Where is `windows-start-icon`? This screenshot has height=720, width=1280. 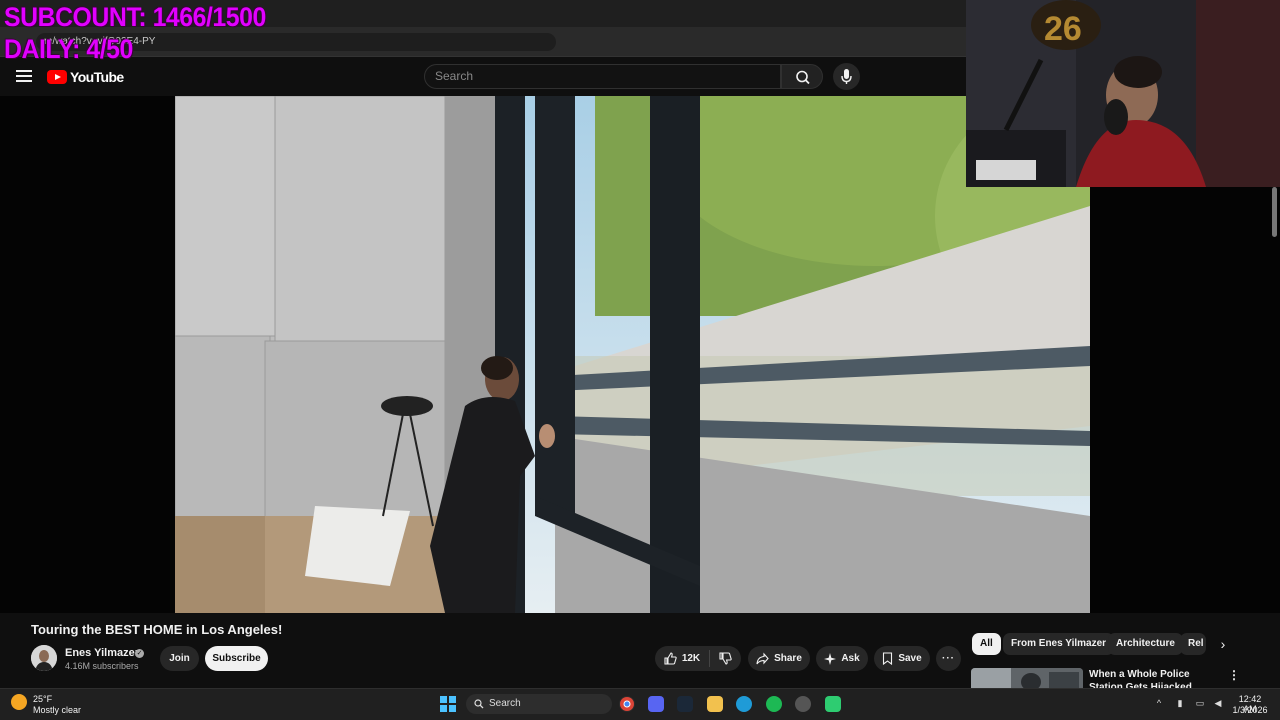 windows-start-icon is located at coordinates (448, 704).